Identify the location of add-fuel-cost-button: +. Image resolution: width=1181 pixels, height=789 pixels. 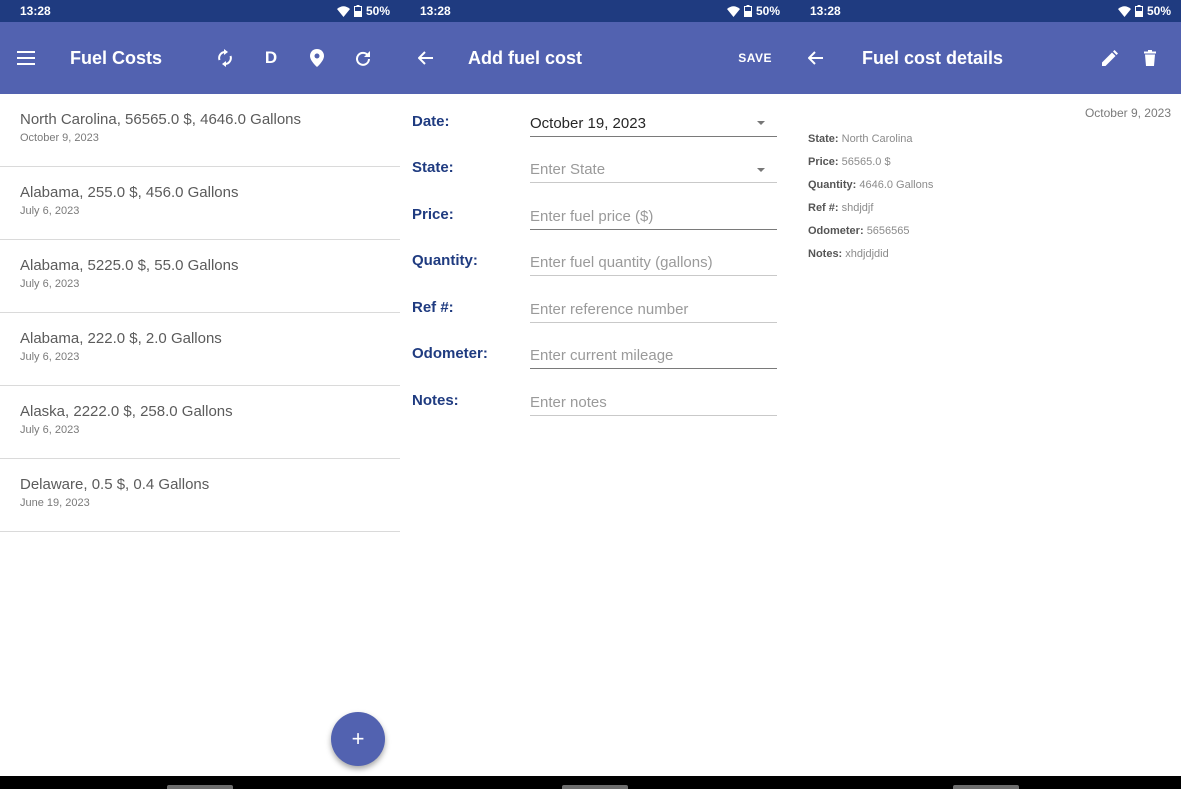
(358, 739).